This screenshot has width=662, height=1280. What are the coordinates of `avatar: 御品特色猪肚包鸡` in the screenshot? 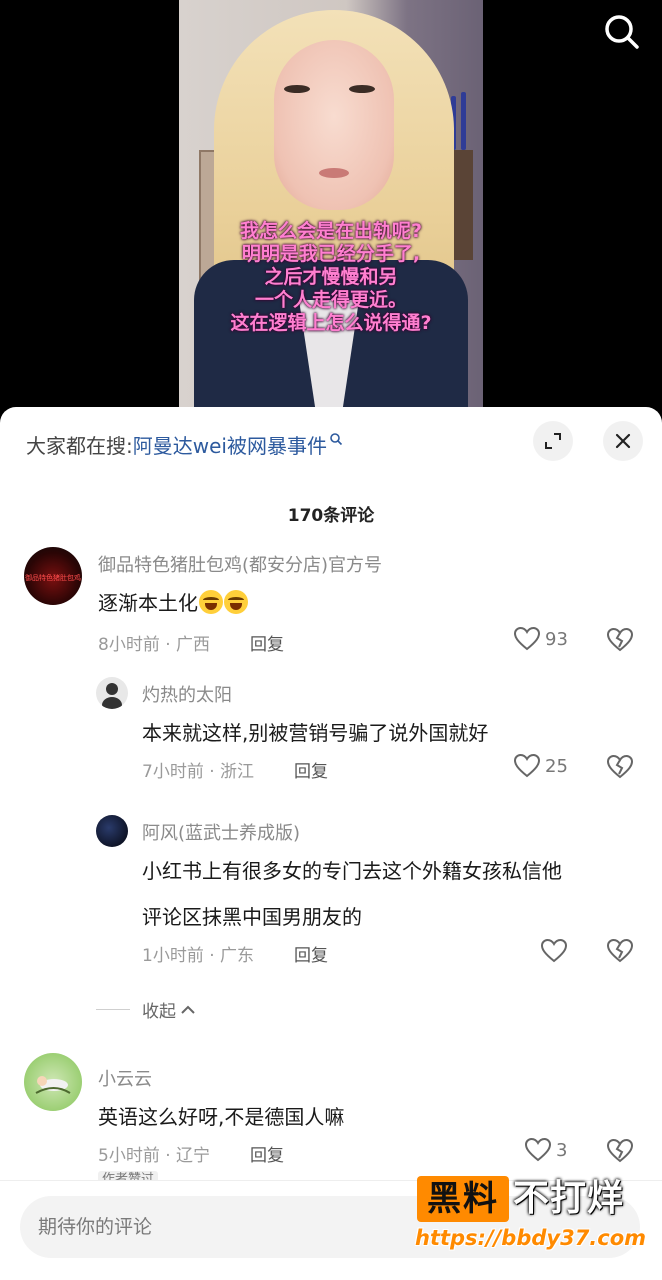 It's located at (53, 576).